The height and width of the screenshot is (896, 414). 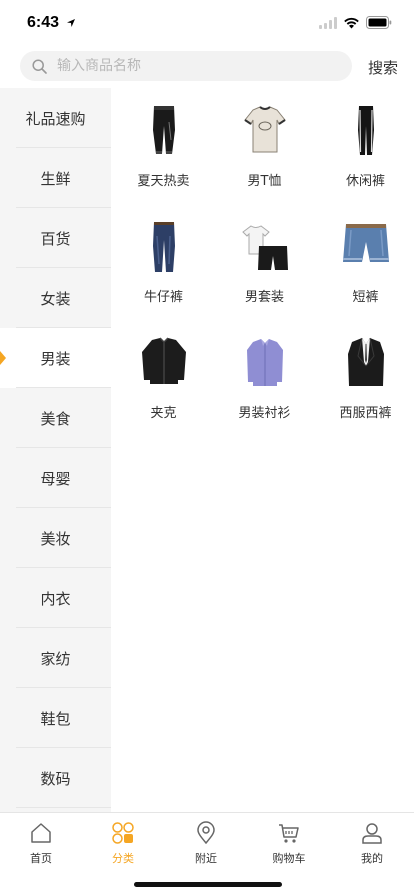 What do you see at coordinates (163, 297) in the screenshot?
I see `product-label: 牛仔裤` at bounding box center [163, 297].